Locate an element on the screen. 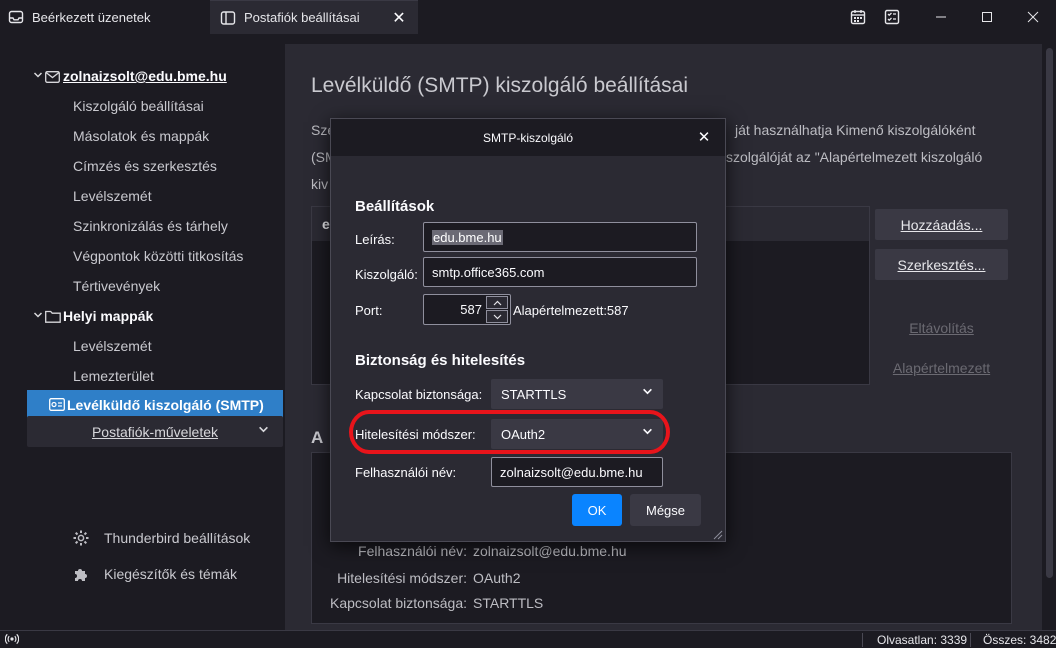  details-heading: A is located at coordinates (317, 437).